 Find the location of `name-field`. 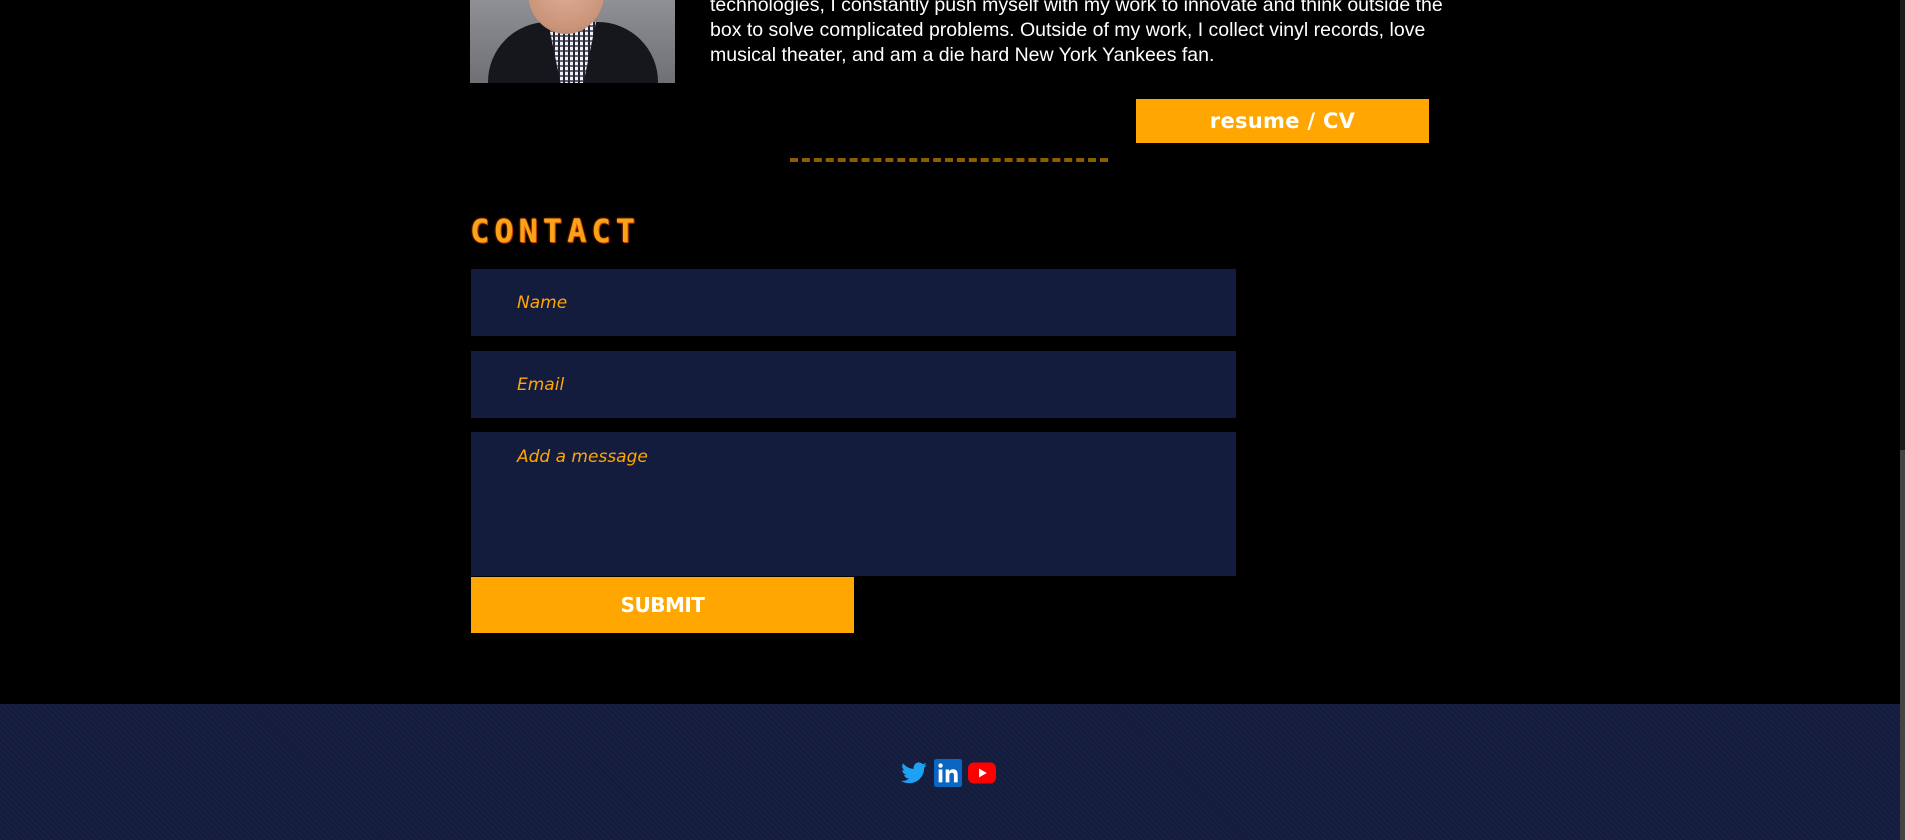

name-field is located at coordinates (853, 302).